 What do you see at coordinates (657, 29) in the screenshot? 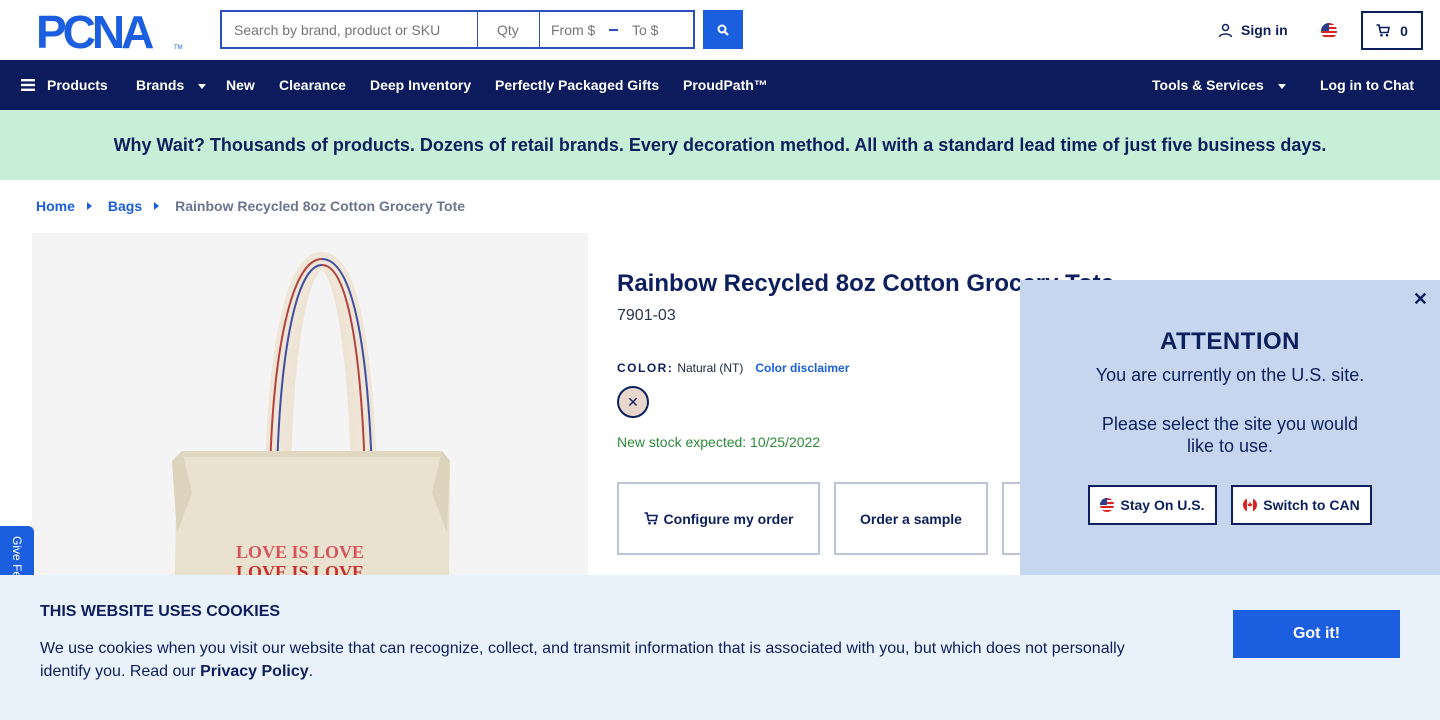
I see `price-to-input` at bounding box center [657, 29].